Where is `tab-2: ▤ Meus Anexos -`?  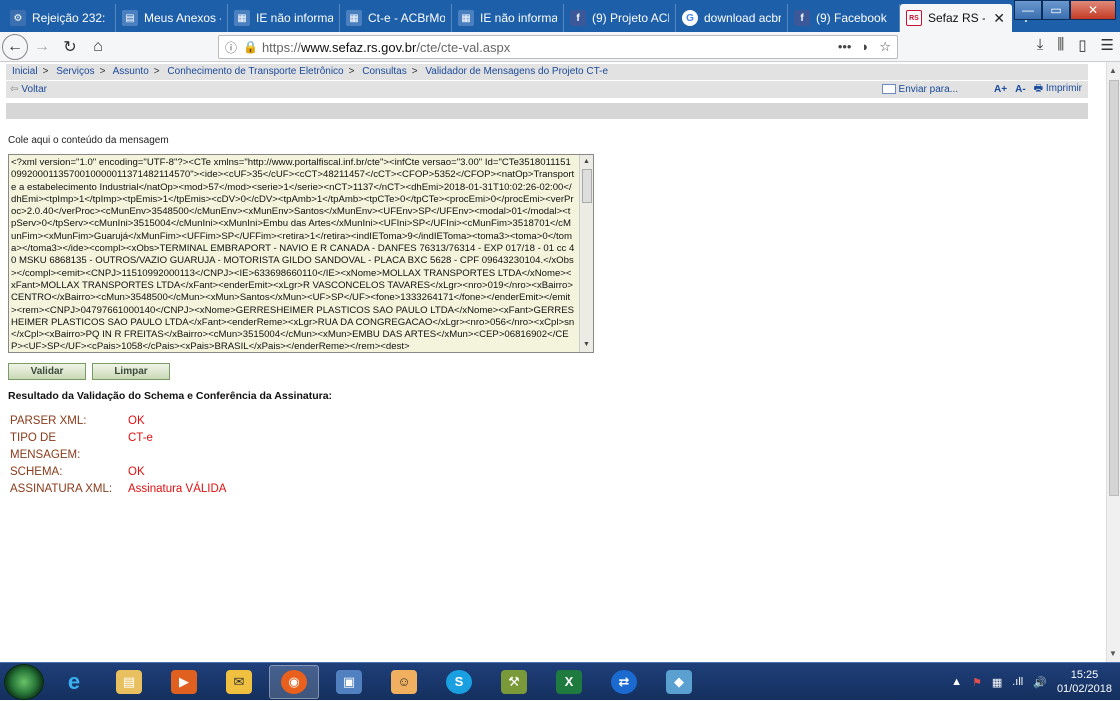
tab-2: ▤ Meus Anexos - is located at coordinates (172, 18).